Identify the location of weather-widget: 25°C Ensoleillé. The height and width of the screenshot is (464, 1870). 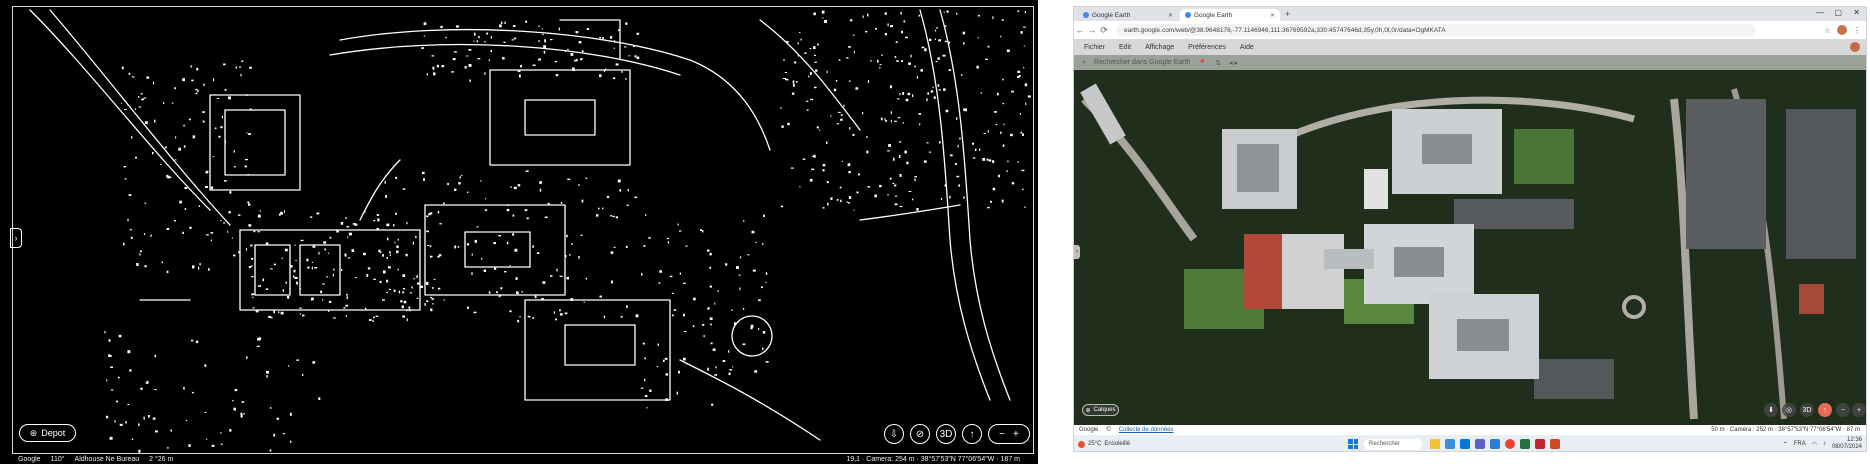
(1153, 444).